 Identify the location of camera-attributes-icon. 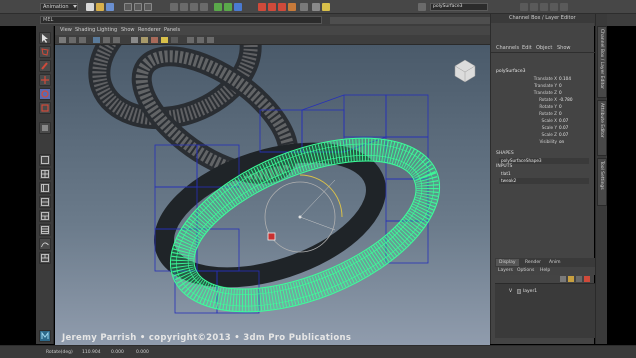
(62, 40).